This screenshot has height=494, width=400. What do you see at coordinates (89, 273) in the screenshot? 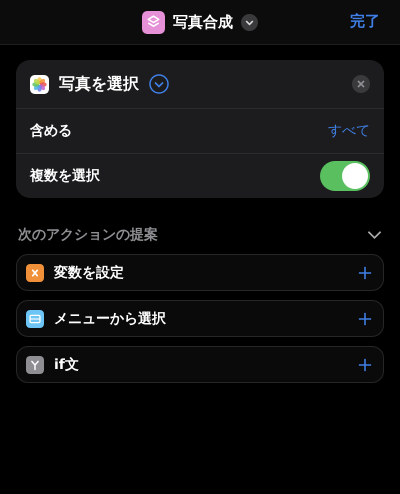
I see `suggestion-label: 変数を設定` at bounding box center [89, 273].